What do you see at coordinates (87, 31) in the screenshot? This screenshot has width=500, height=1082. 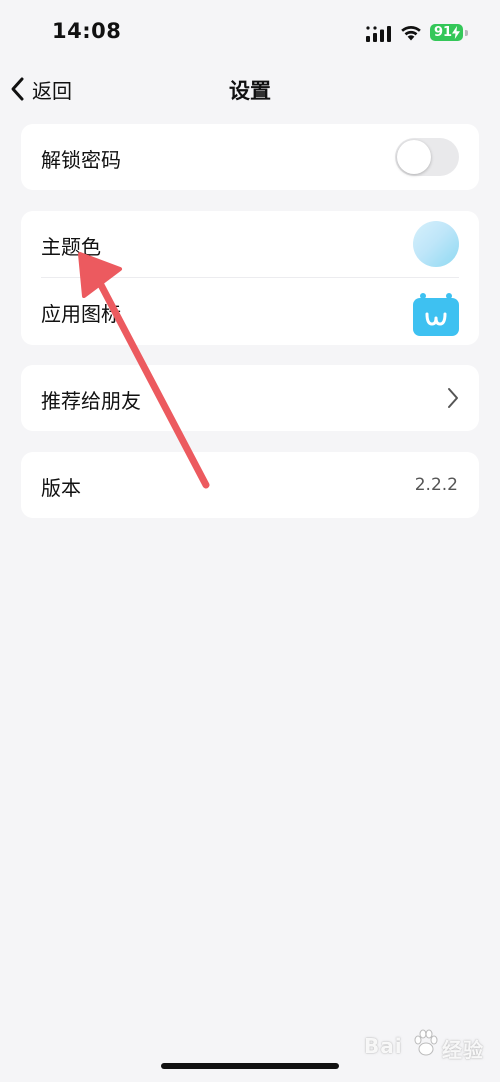 I see `status-time: 14:08` at bounding box center [87, 31].